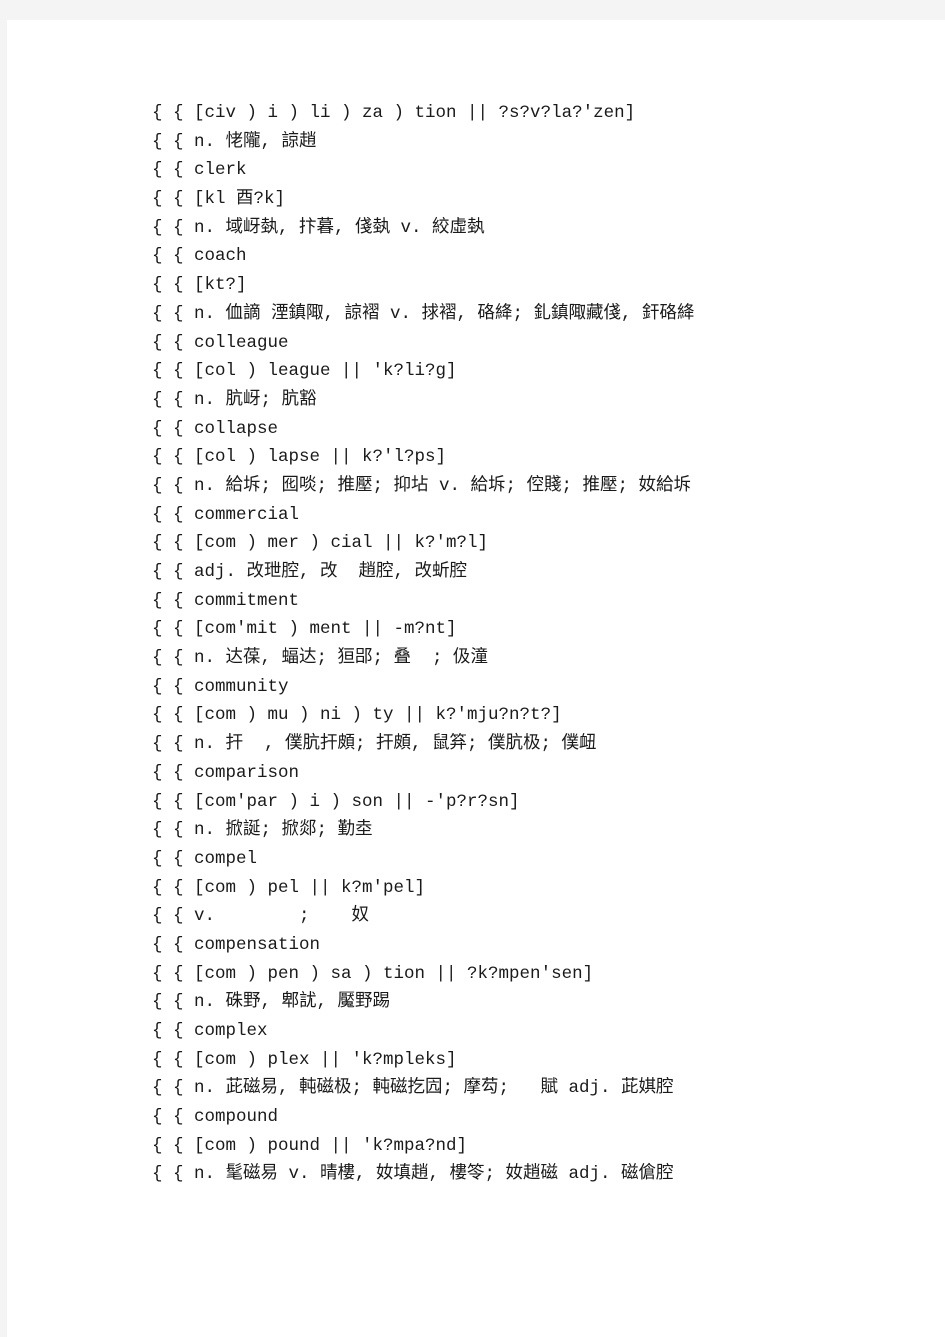 The width and height of the screenshot is (945, 1337). Describe the element at coordinates (304, 1059) in the screenshot. I see `document-line: { { [com ) plex || 'k?mpleks]` at that location.